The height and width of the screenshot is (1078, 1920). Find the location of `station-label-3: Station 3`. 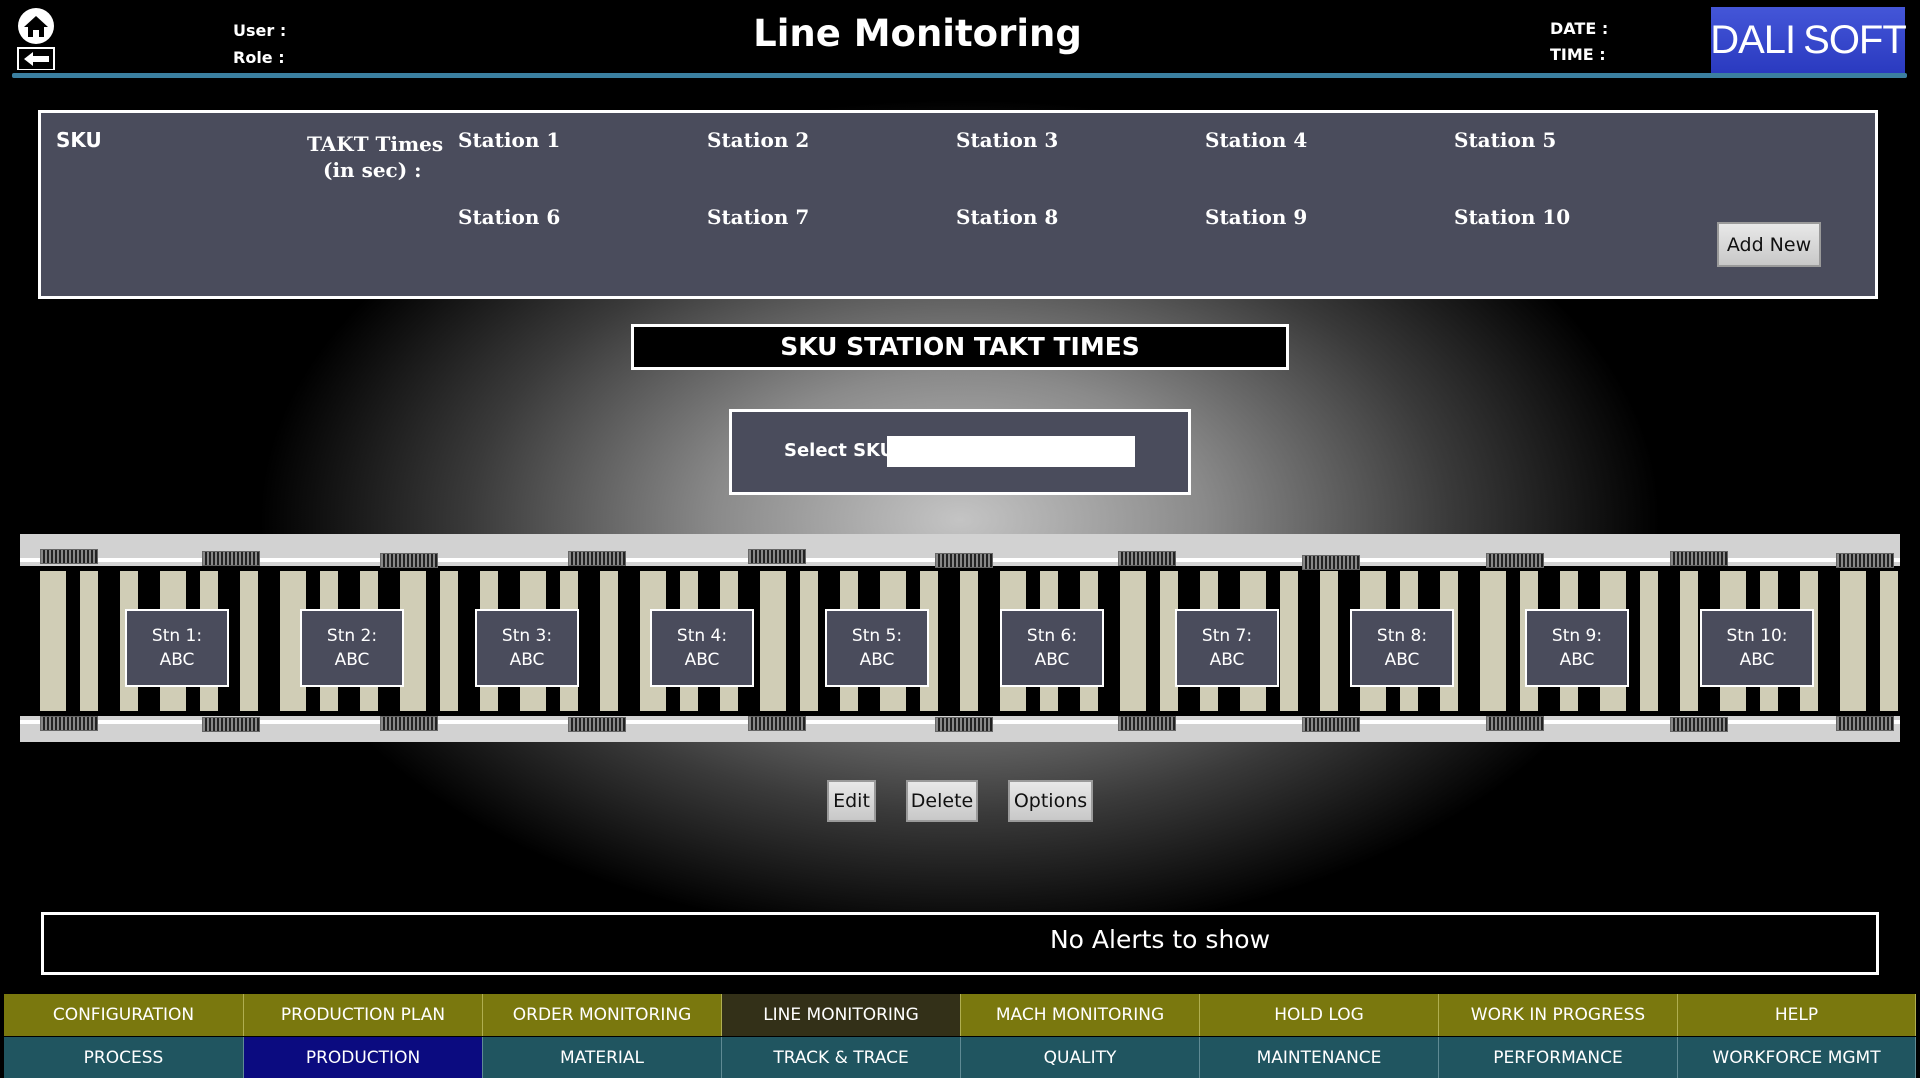

station-label-3: Station 3 is located at coordinates (1007, 140).